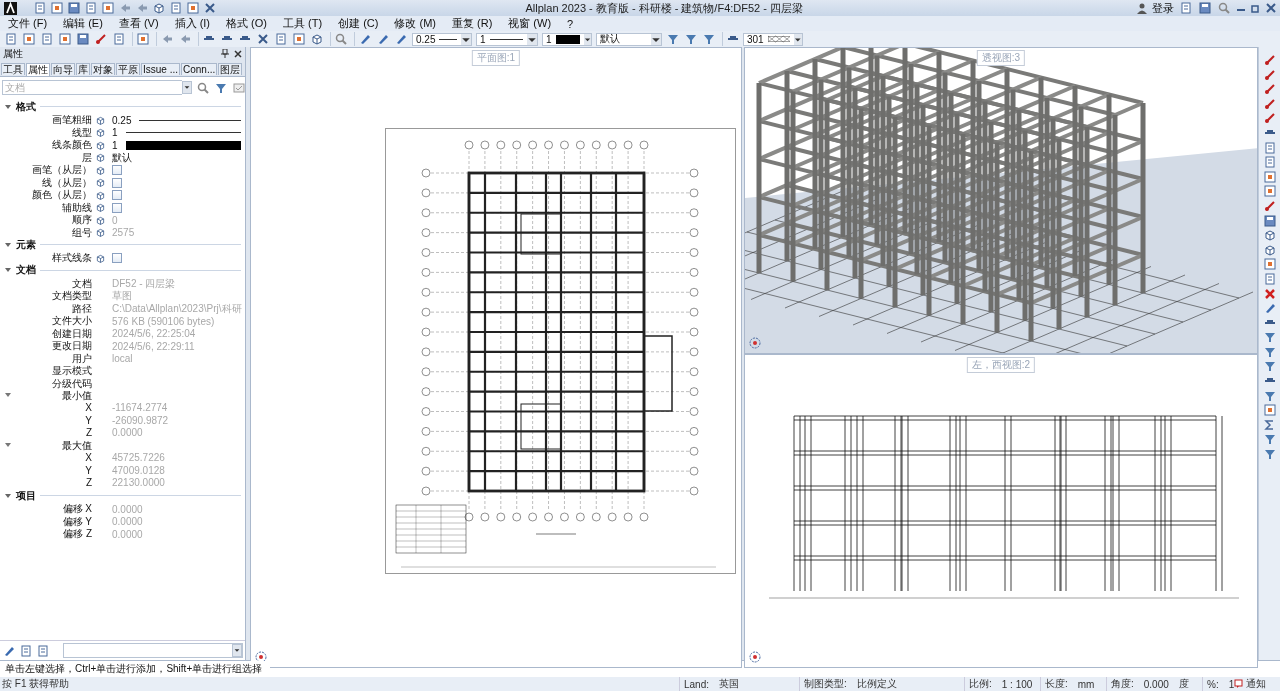 The image size is (1280, 691). I want to click on panel-tab: 平原, so click(128, 69).